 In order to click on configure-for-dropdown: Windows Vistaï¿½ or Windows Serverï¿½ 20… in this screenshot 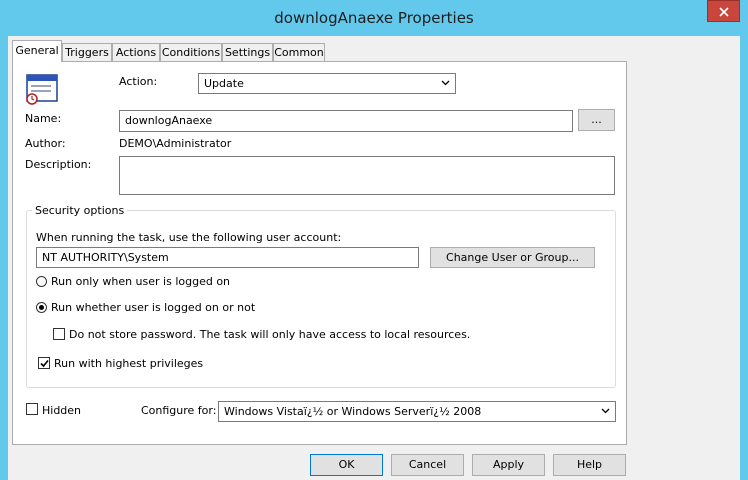, I will do `click(417, 411)`.